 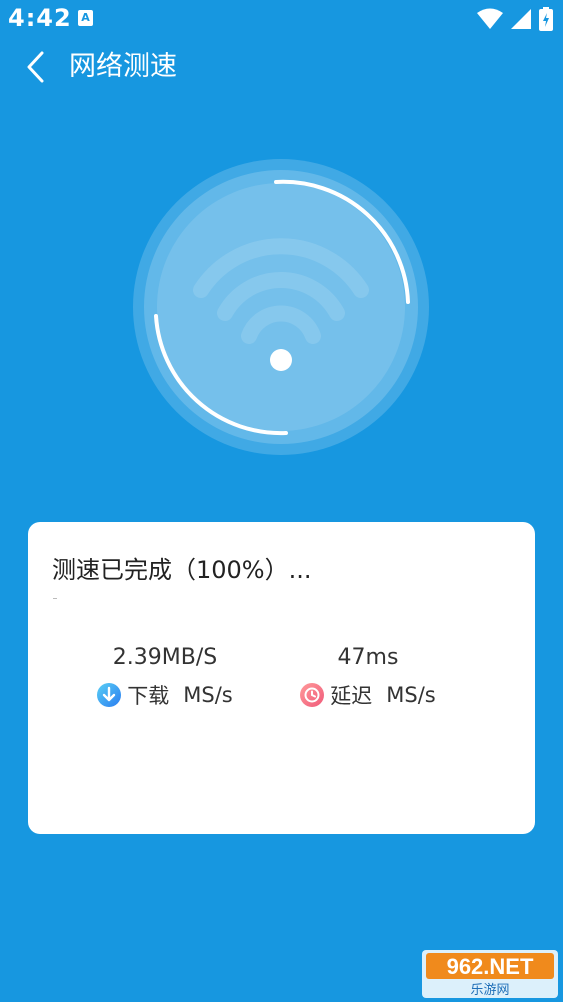 What do you see at coordinates (208, 695) in the screenshot?
I see `download-unit: MS/s` at bounding box center [208, 695].